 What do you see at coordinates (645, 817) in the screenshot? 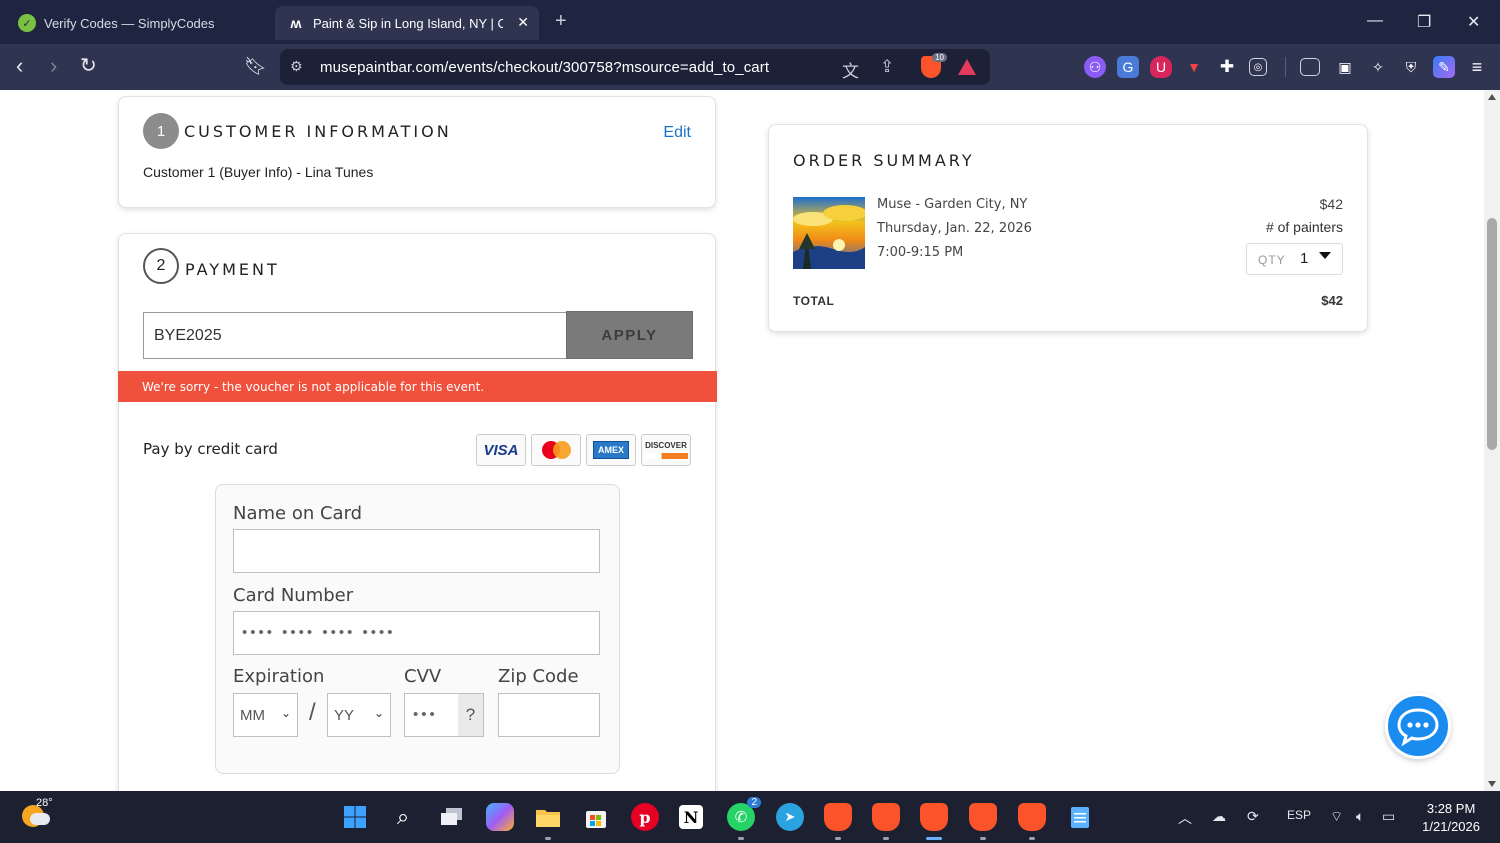
I see `pinterest-icon: p` at bounding box center [645, 817].